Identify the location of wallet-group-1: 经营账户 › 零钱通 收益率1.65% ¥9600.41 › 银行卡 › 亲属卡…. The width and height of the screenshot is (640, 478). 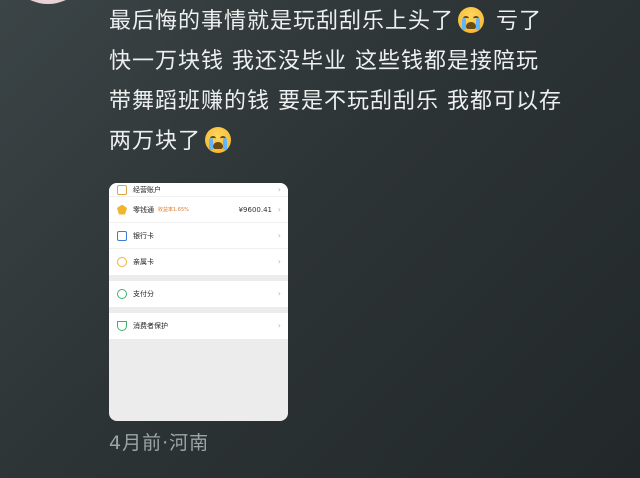
(198, 229).